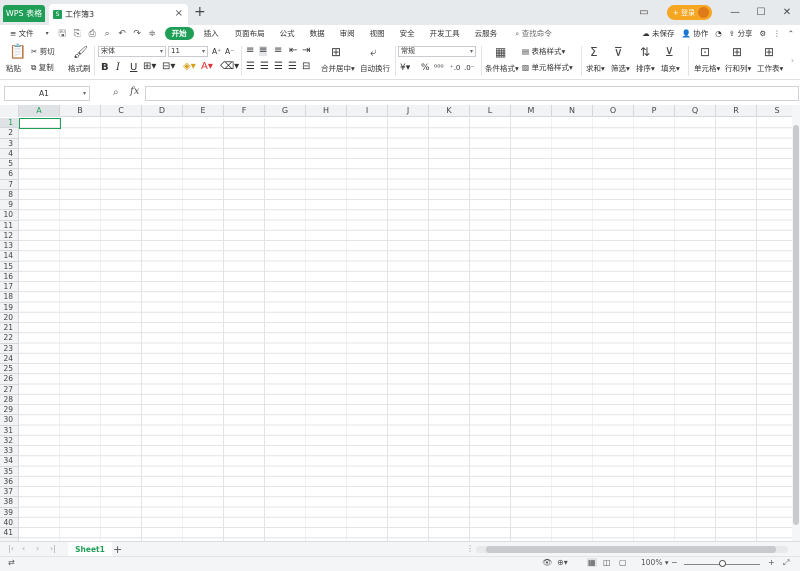 This screenshot has height=571, width=800. What do you see at coordinates (9, 533) in the screenshot?
I see `row-header: 41` at bounding box center [9, 533].